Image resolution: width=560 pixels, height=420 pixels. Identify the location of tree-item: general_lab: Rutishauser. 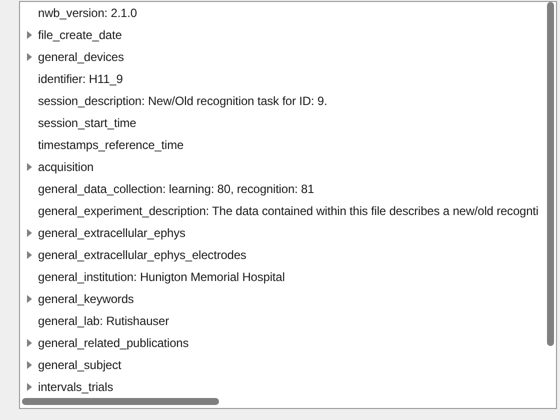
(104, 321).